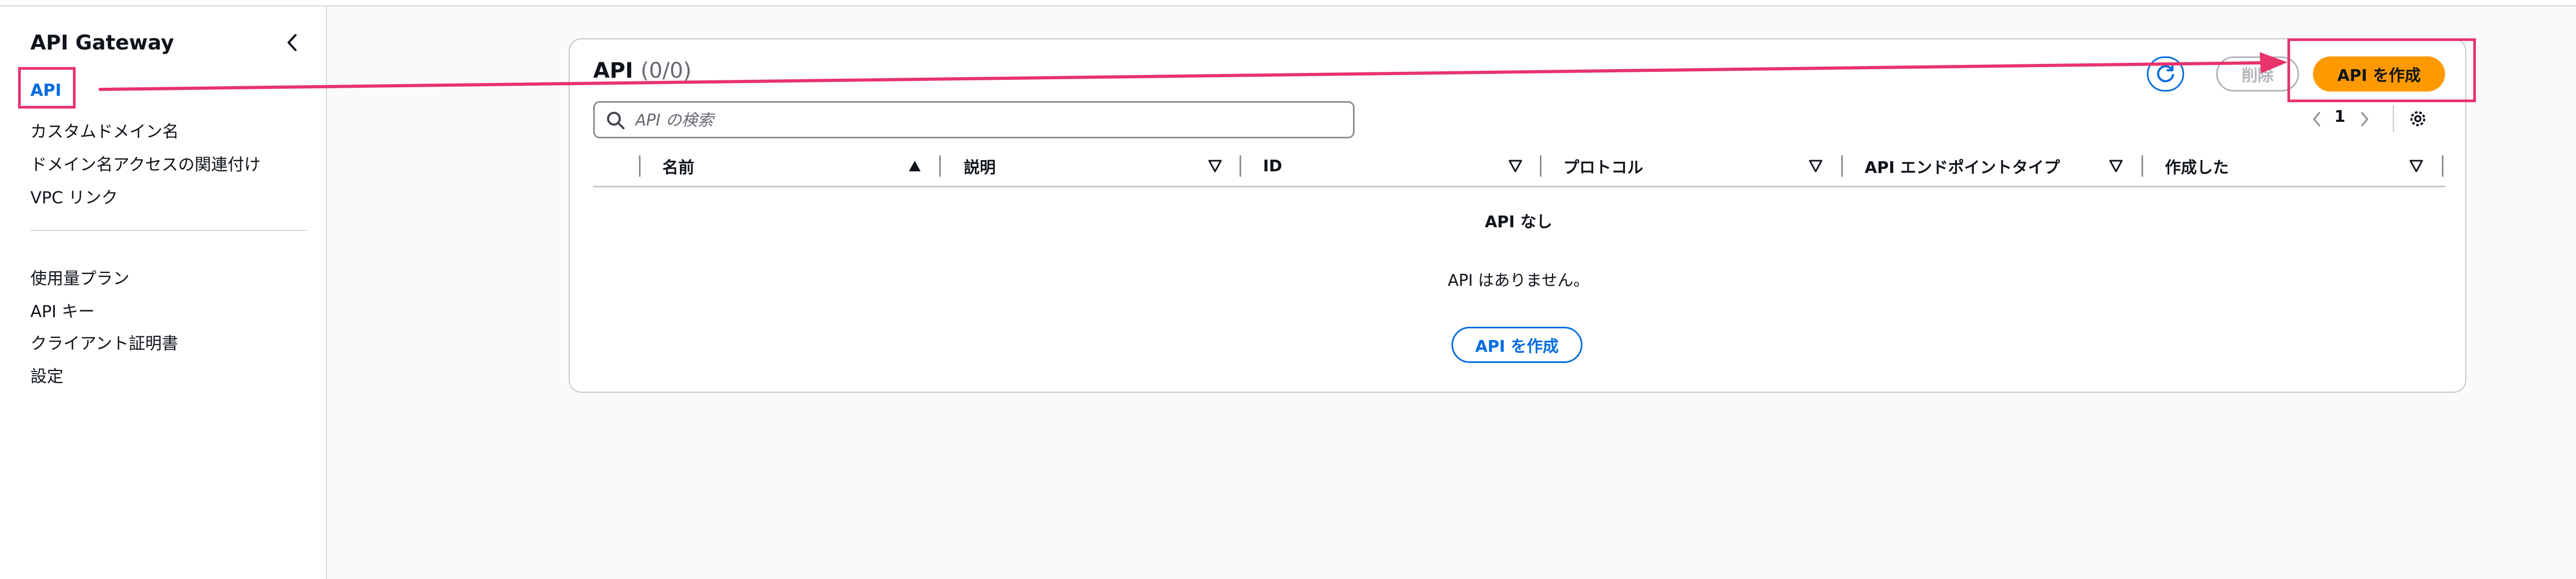  Describe the element at coordinates (2365, 119) in the screenshot. I see `chevron-right-icon` at that location.